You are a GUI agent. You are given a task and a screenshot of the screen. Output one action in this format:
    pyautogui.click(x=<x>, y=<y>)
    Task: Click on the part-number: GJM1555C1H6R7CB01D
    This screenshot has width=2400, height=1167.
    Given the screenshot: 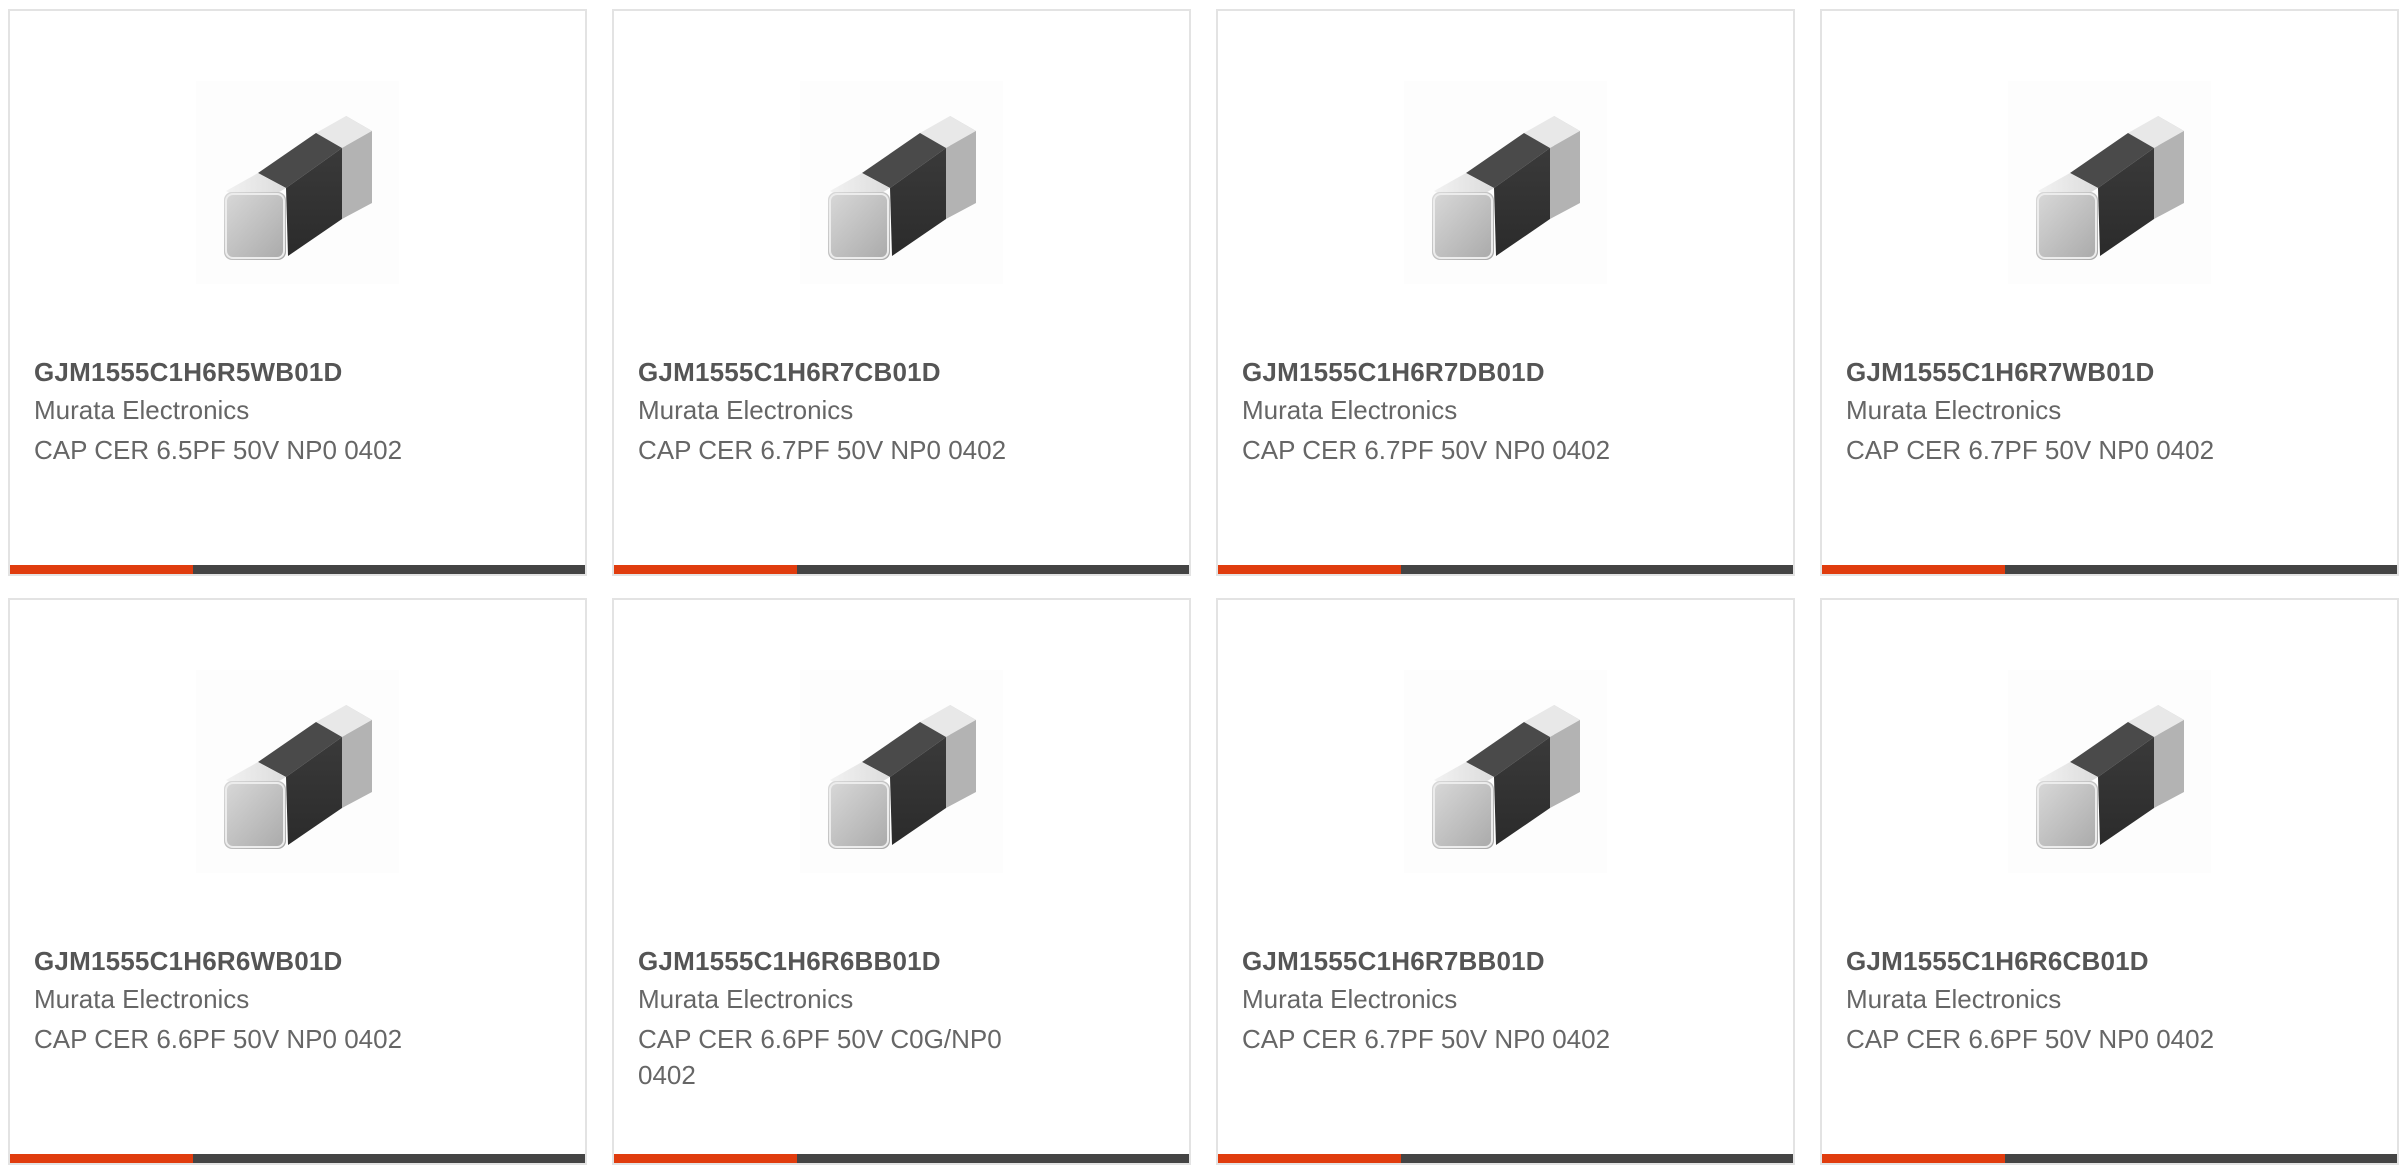 What is the action you would take?
    pyautogui.click(x=789, y=372)
    